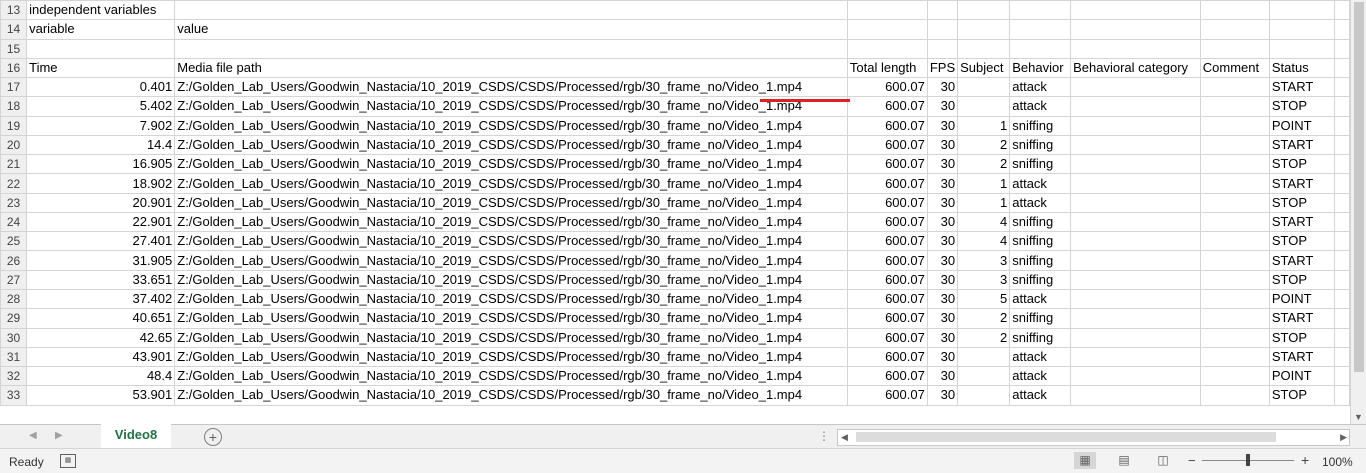  What do you see at coordinates (1124, 460) in the screenshot?
I see `page-layout-icon: ▤` at bounding box center [1124, 460].